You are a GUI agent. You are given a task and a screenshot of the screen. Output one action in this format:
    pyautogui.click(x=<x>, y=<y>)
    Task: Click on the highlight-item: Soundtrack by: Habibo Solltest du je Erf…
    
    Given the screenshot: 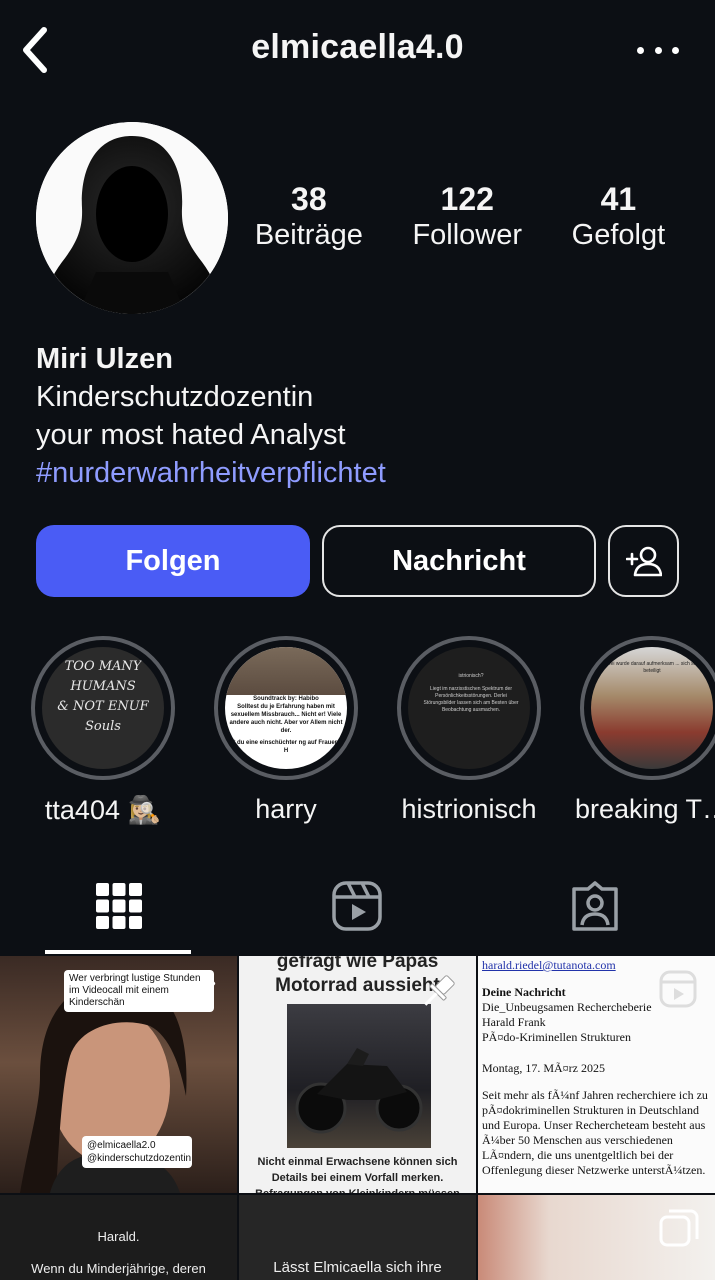 What is the action you would take?
    pyautogui.click(x=286, y=730)
    